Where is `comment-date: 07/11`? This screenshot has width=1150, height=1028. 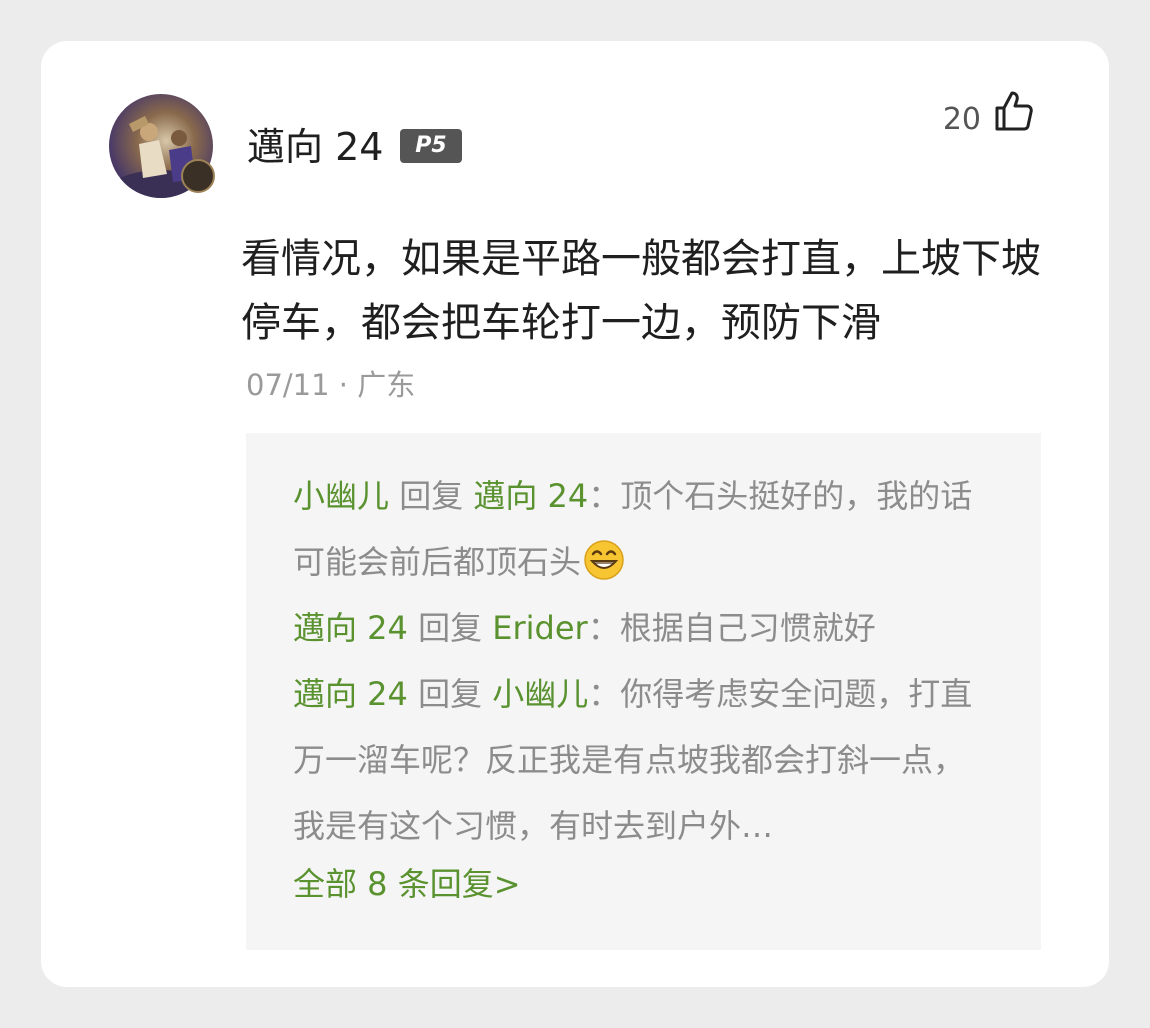 comment-date: 07/11 is located at coordinates (288, 385).